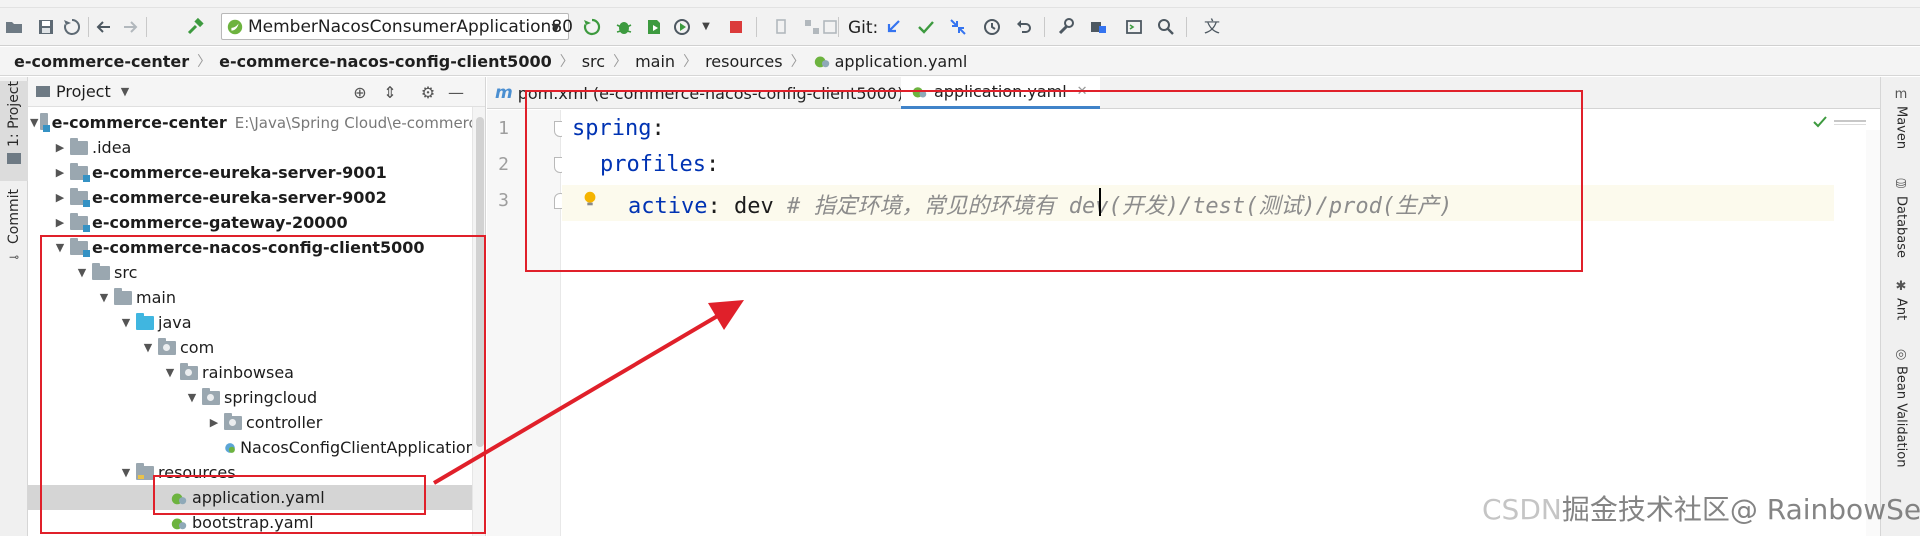 This screenshot has height=536, width=1920. What do you see at coordinates (72, 27) in the screenshot?
I see `sync-icon` at bounding box center [72, 27].